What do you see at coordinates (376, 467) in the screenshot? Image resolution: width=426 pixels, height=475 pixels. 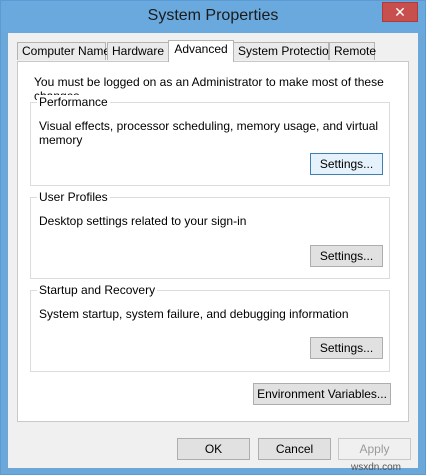 I see `watermark: wsxdn.com` at bounding box center [376, 467].